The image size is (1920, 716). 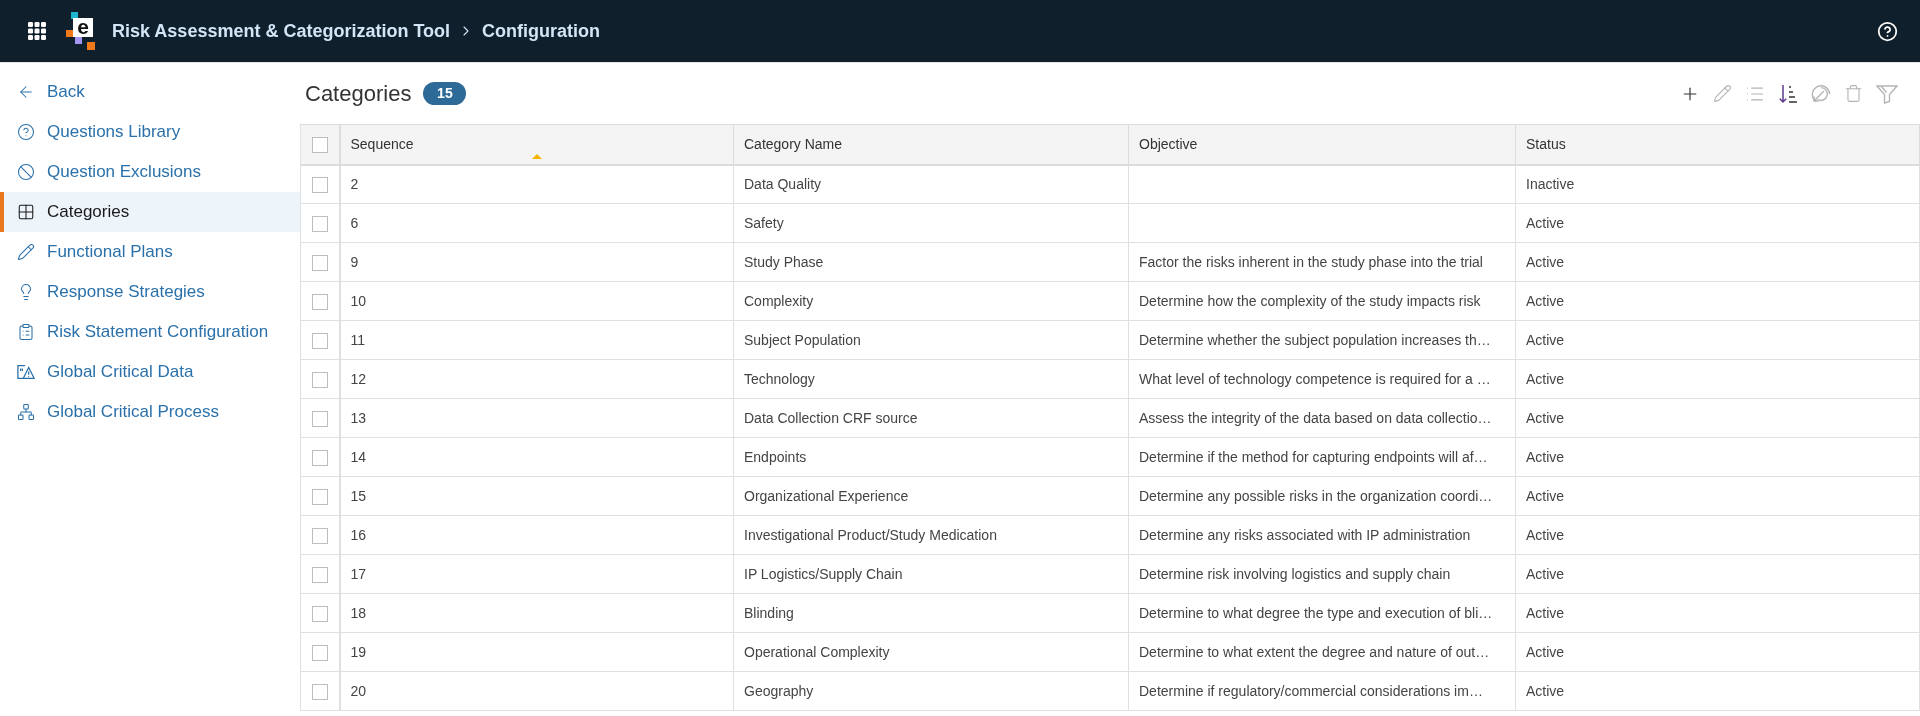 I want to click on sidebar-item: Response Strategies, so click(x=150, y=292).